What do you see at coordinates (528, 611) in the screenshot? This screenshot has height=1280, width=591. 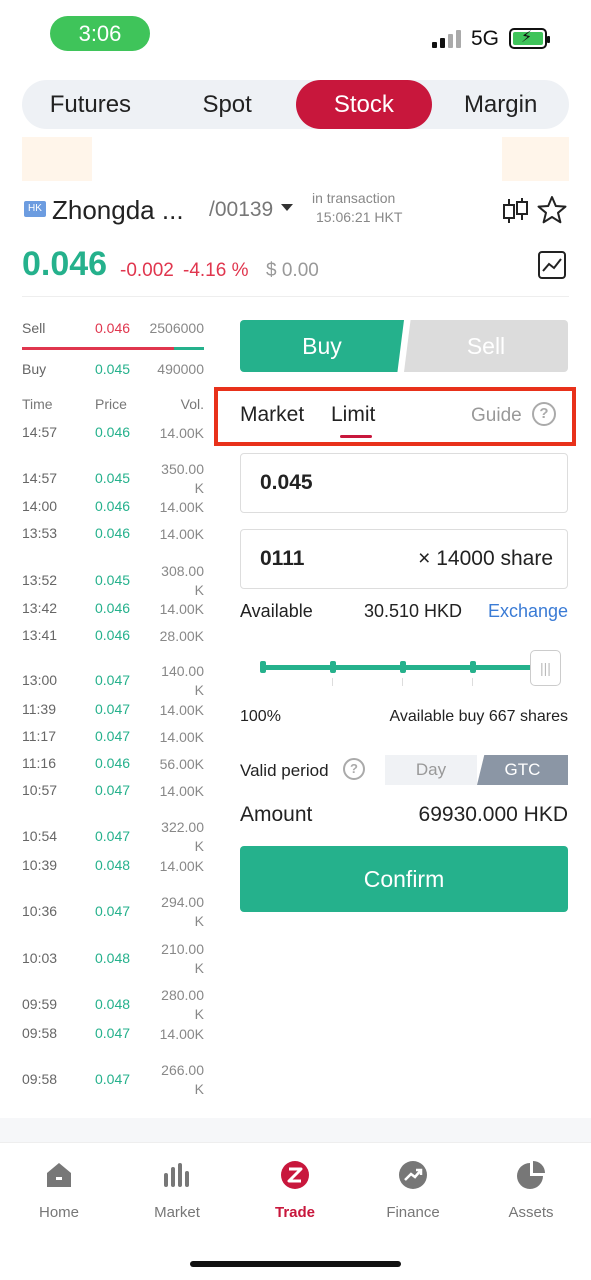 I see `exchange-link: Exchange` at bounding box center [528, 611].